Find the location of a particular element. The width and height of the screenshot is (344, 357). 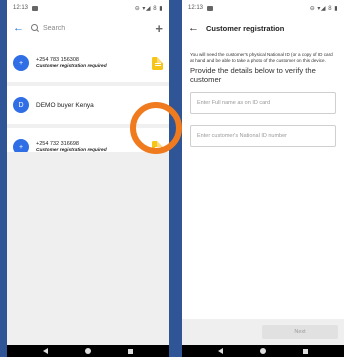

search-input is located at coordinates (83, 28).